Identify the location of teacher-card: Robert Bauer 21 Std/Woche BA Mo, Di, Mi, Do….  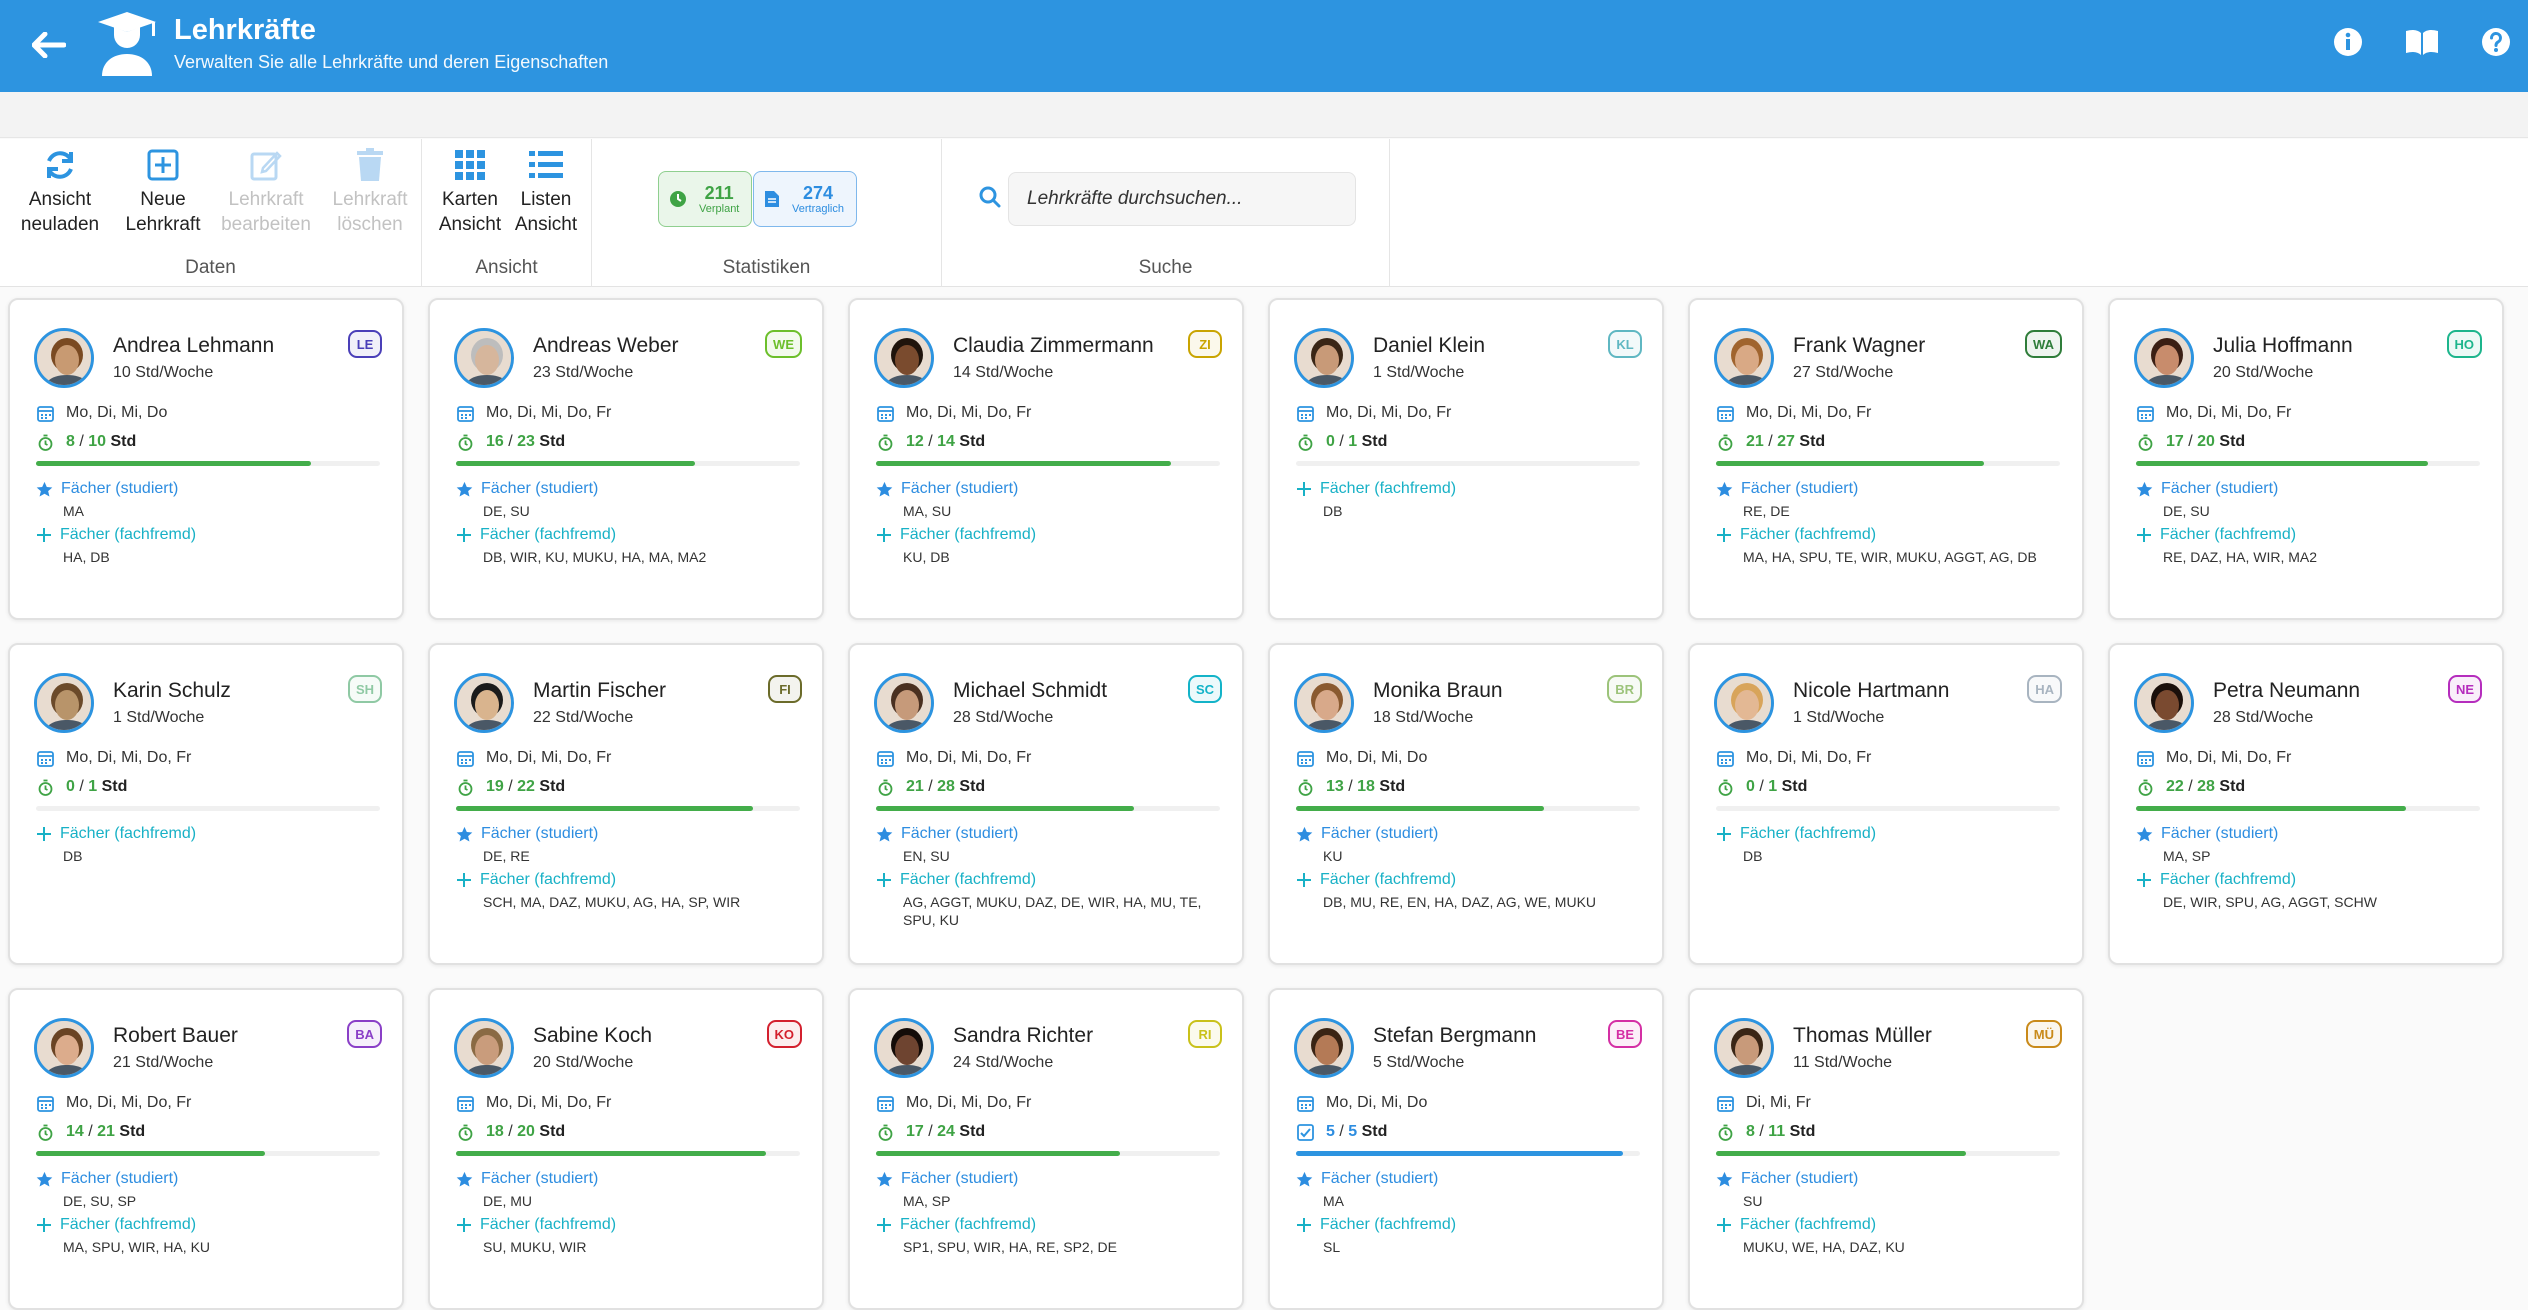
(206, 1149).